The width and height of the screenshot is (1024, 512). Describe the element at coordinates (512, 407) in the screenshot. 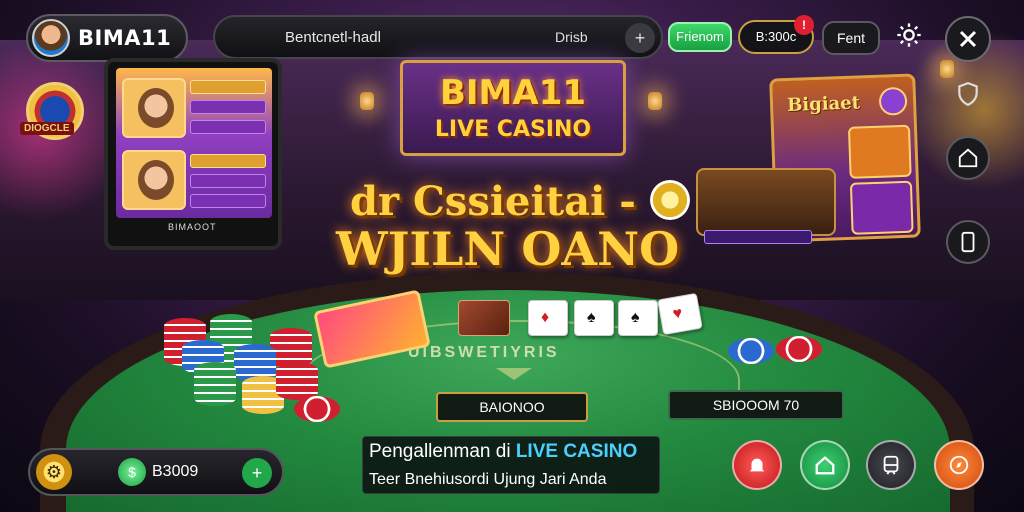

I see `bet-box-left: BAIONOO` at that location.